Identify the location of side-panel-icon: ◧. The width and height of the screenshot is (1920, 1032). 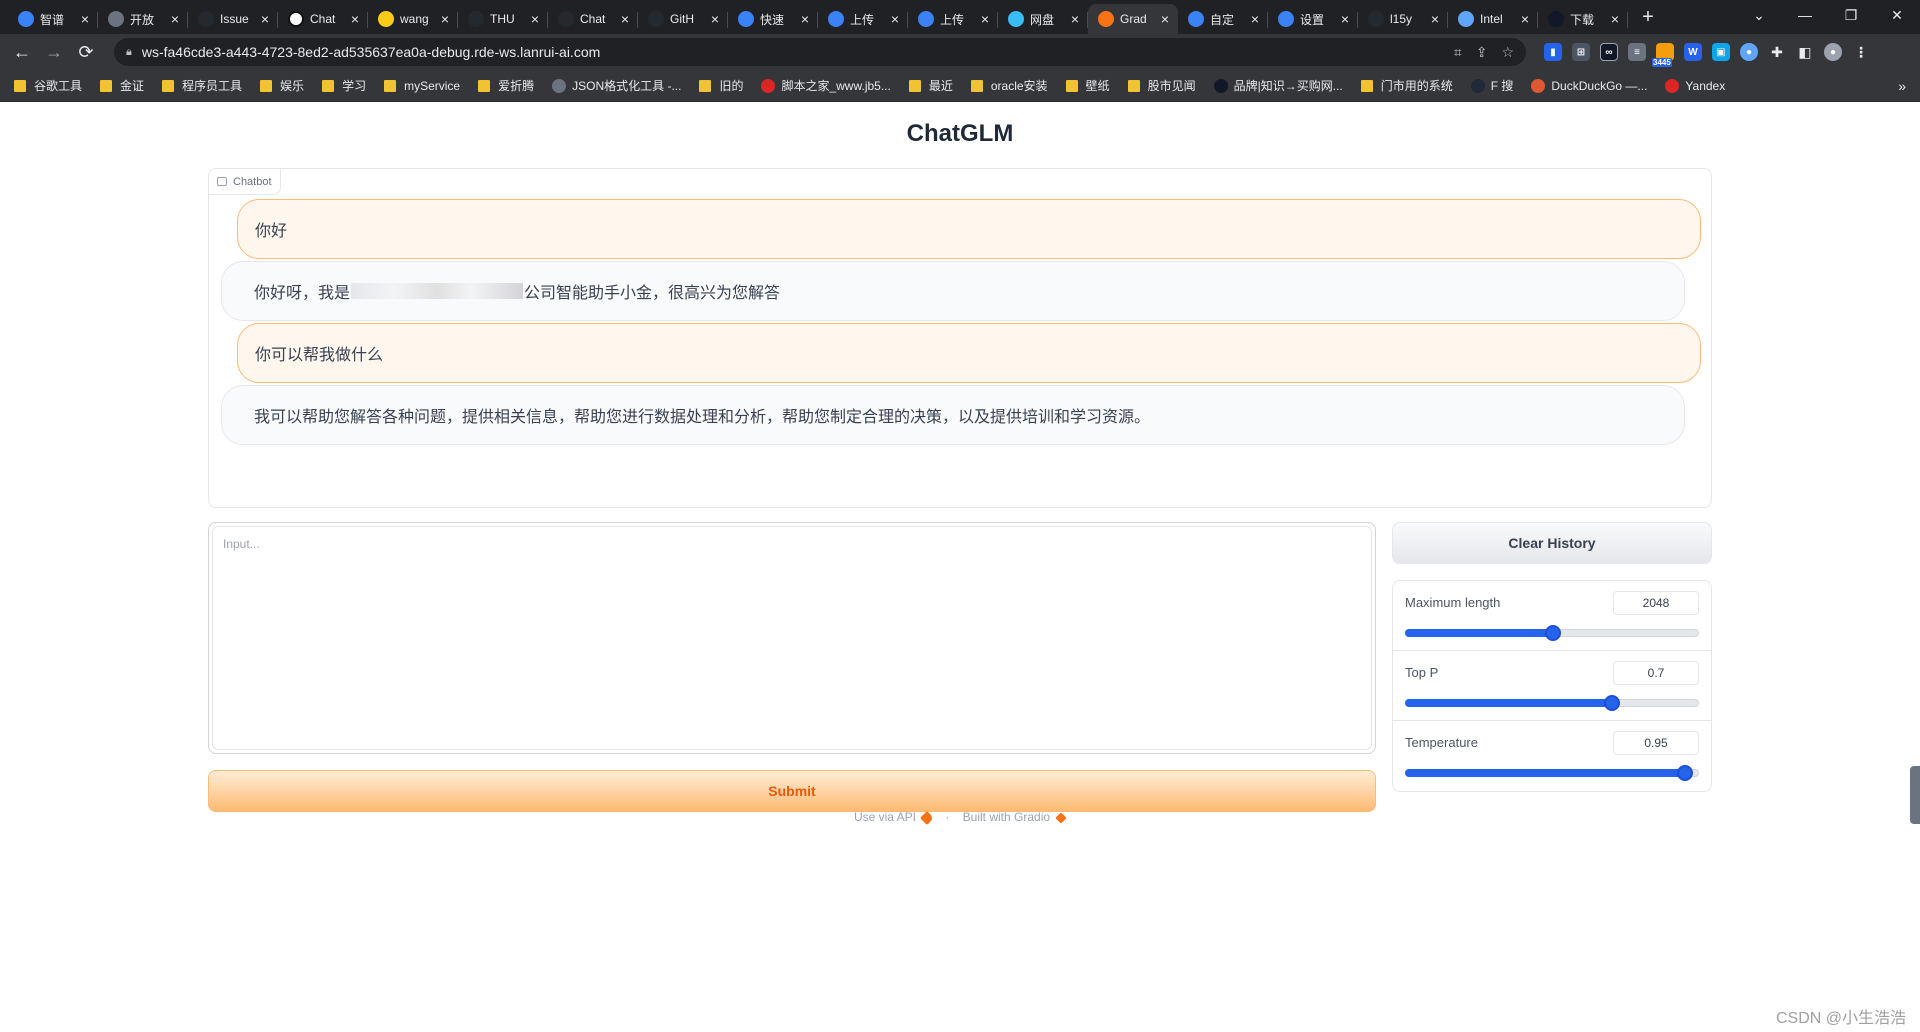
(1805, 52).